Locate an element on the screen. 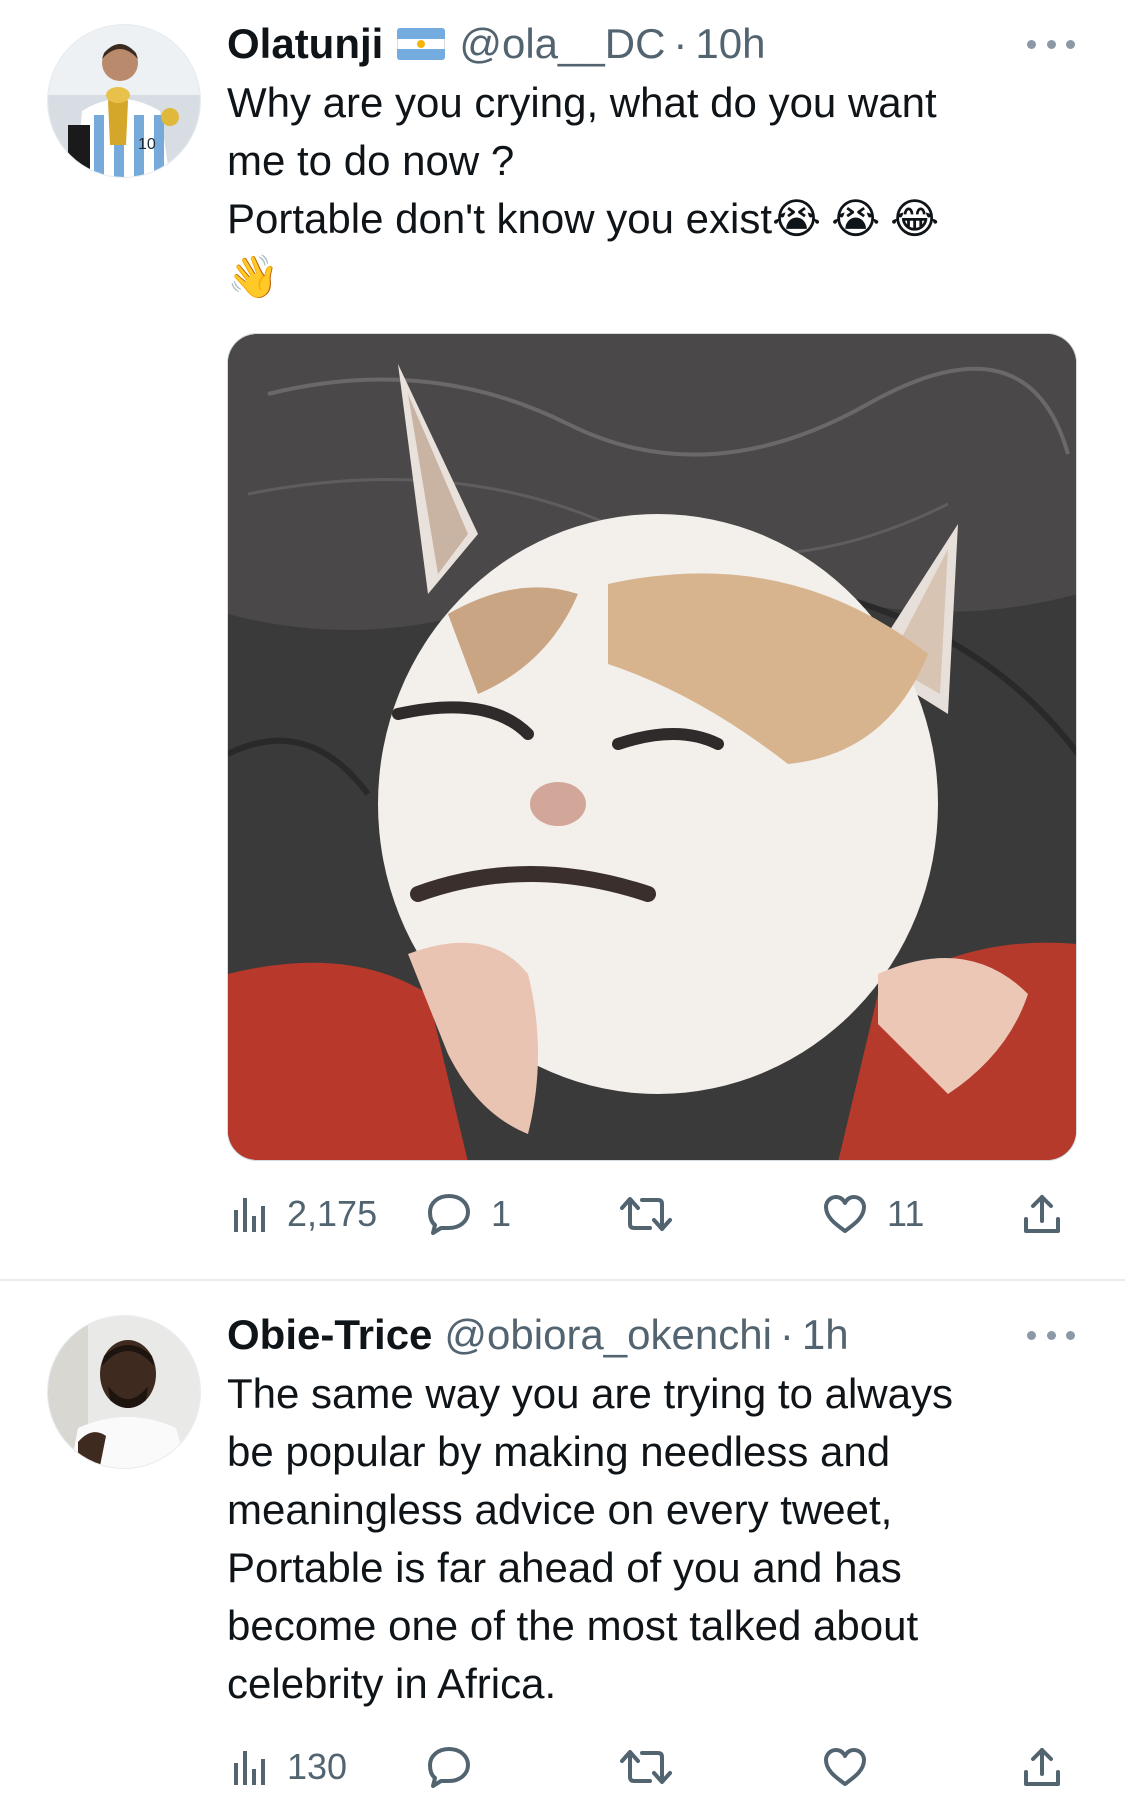 The height and width of the screenshot is (1800, 1125). views-count: 130 is located at coordinates (317, 1766).